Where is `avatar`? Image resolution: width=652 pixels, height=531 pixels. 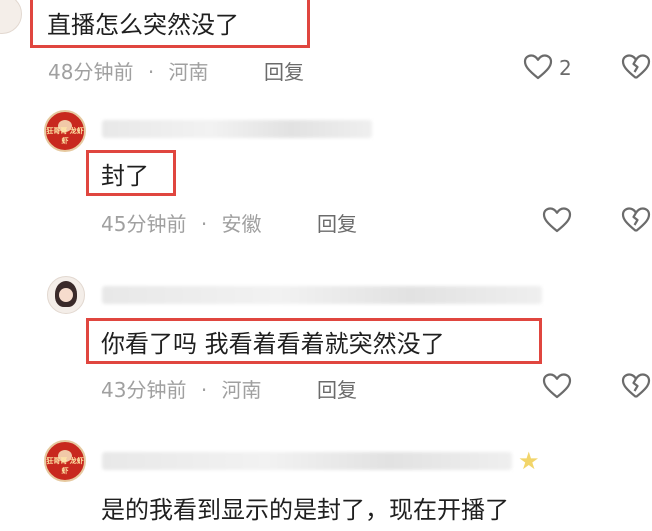 avatar is located at coordinates (66, 295).